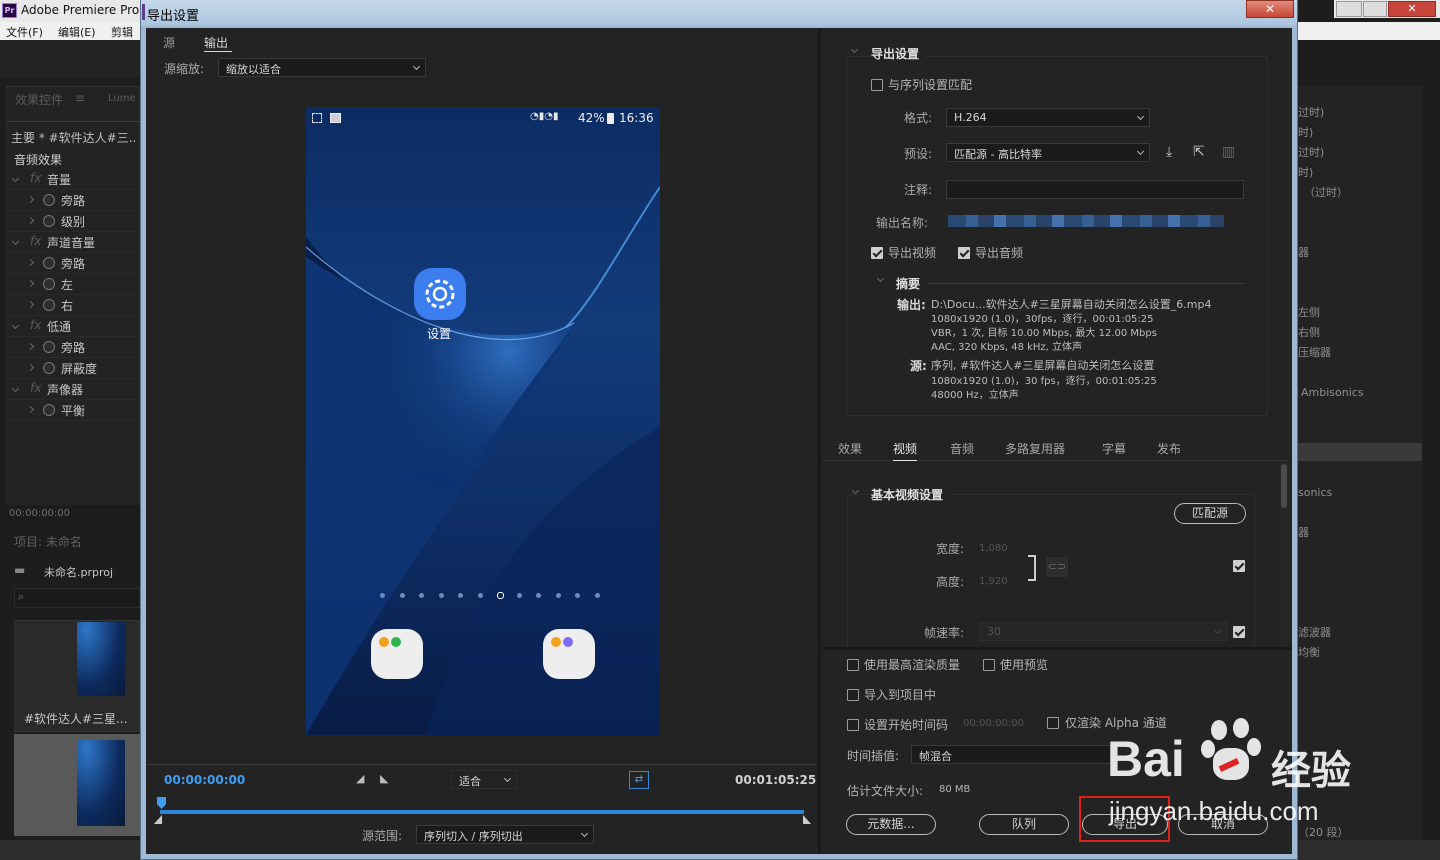  What do you see at coordinates (993, 723) in the screenshot?
I see `start-tc-value: 00:00:00:00` at bounding box center [993, 723].